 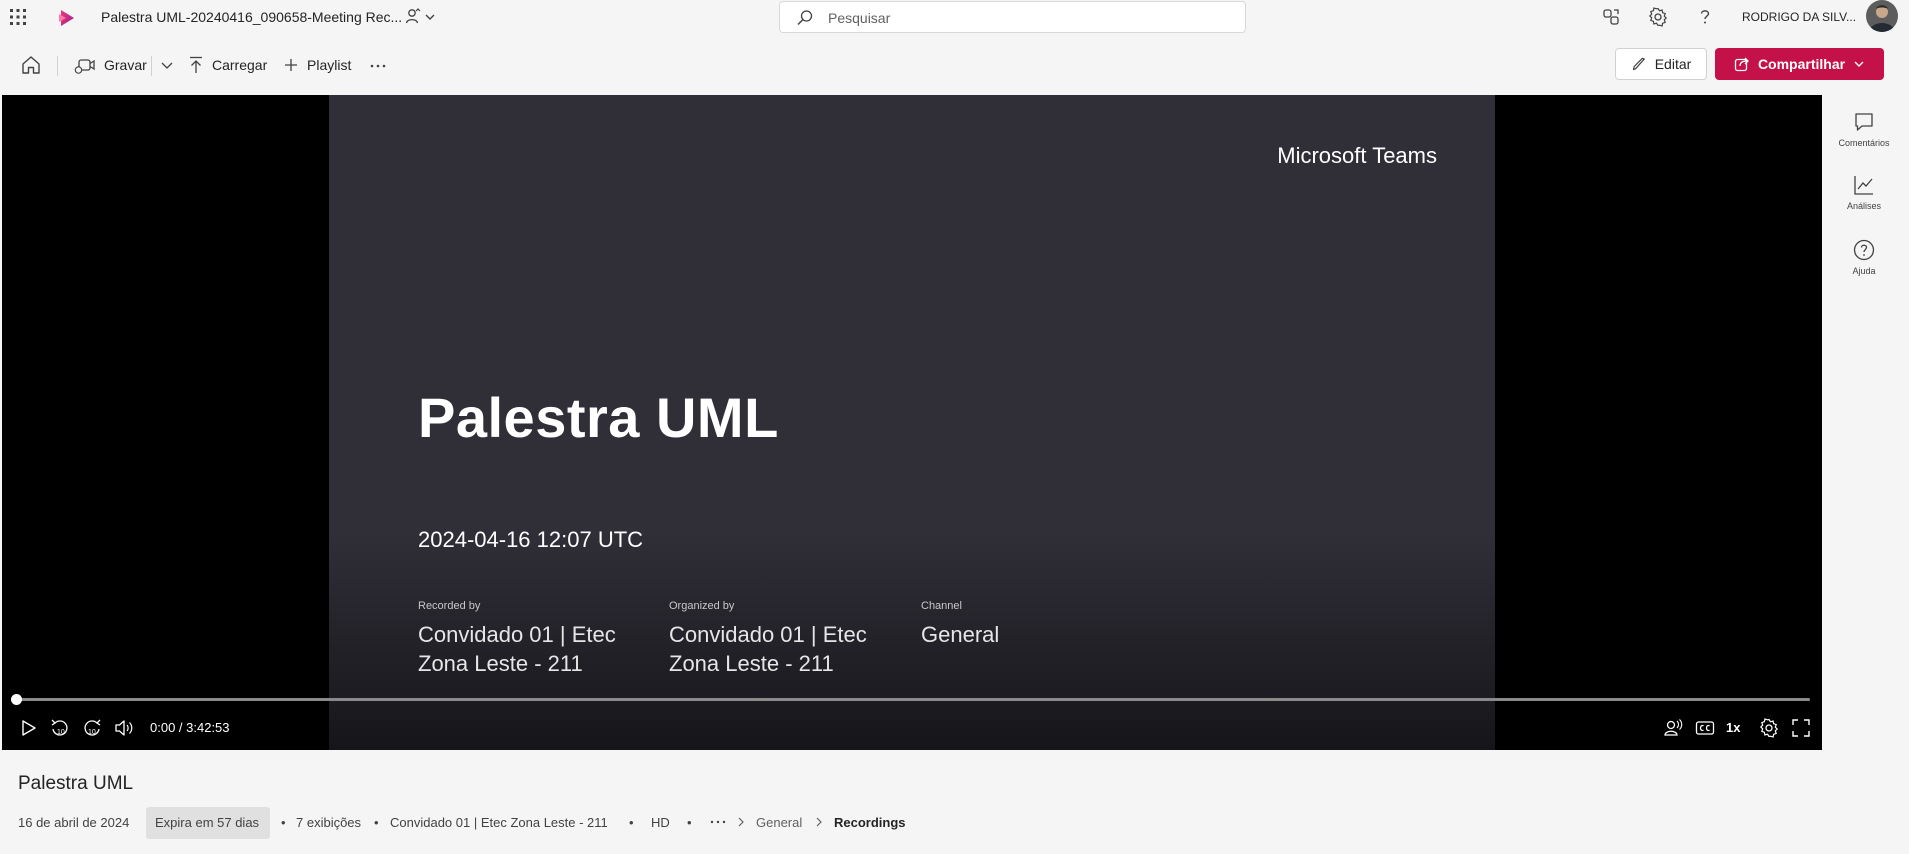 I want to click on organized-by-value: Convidado 01 | Etec Zona Leste - 211, so click(x=768, y=649).